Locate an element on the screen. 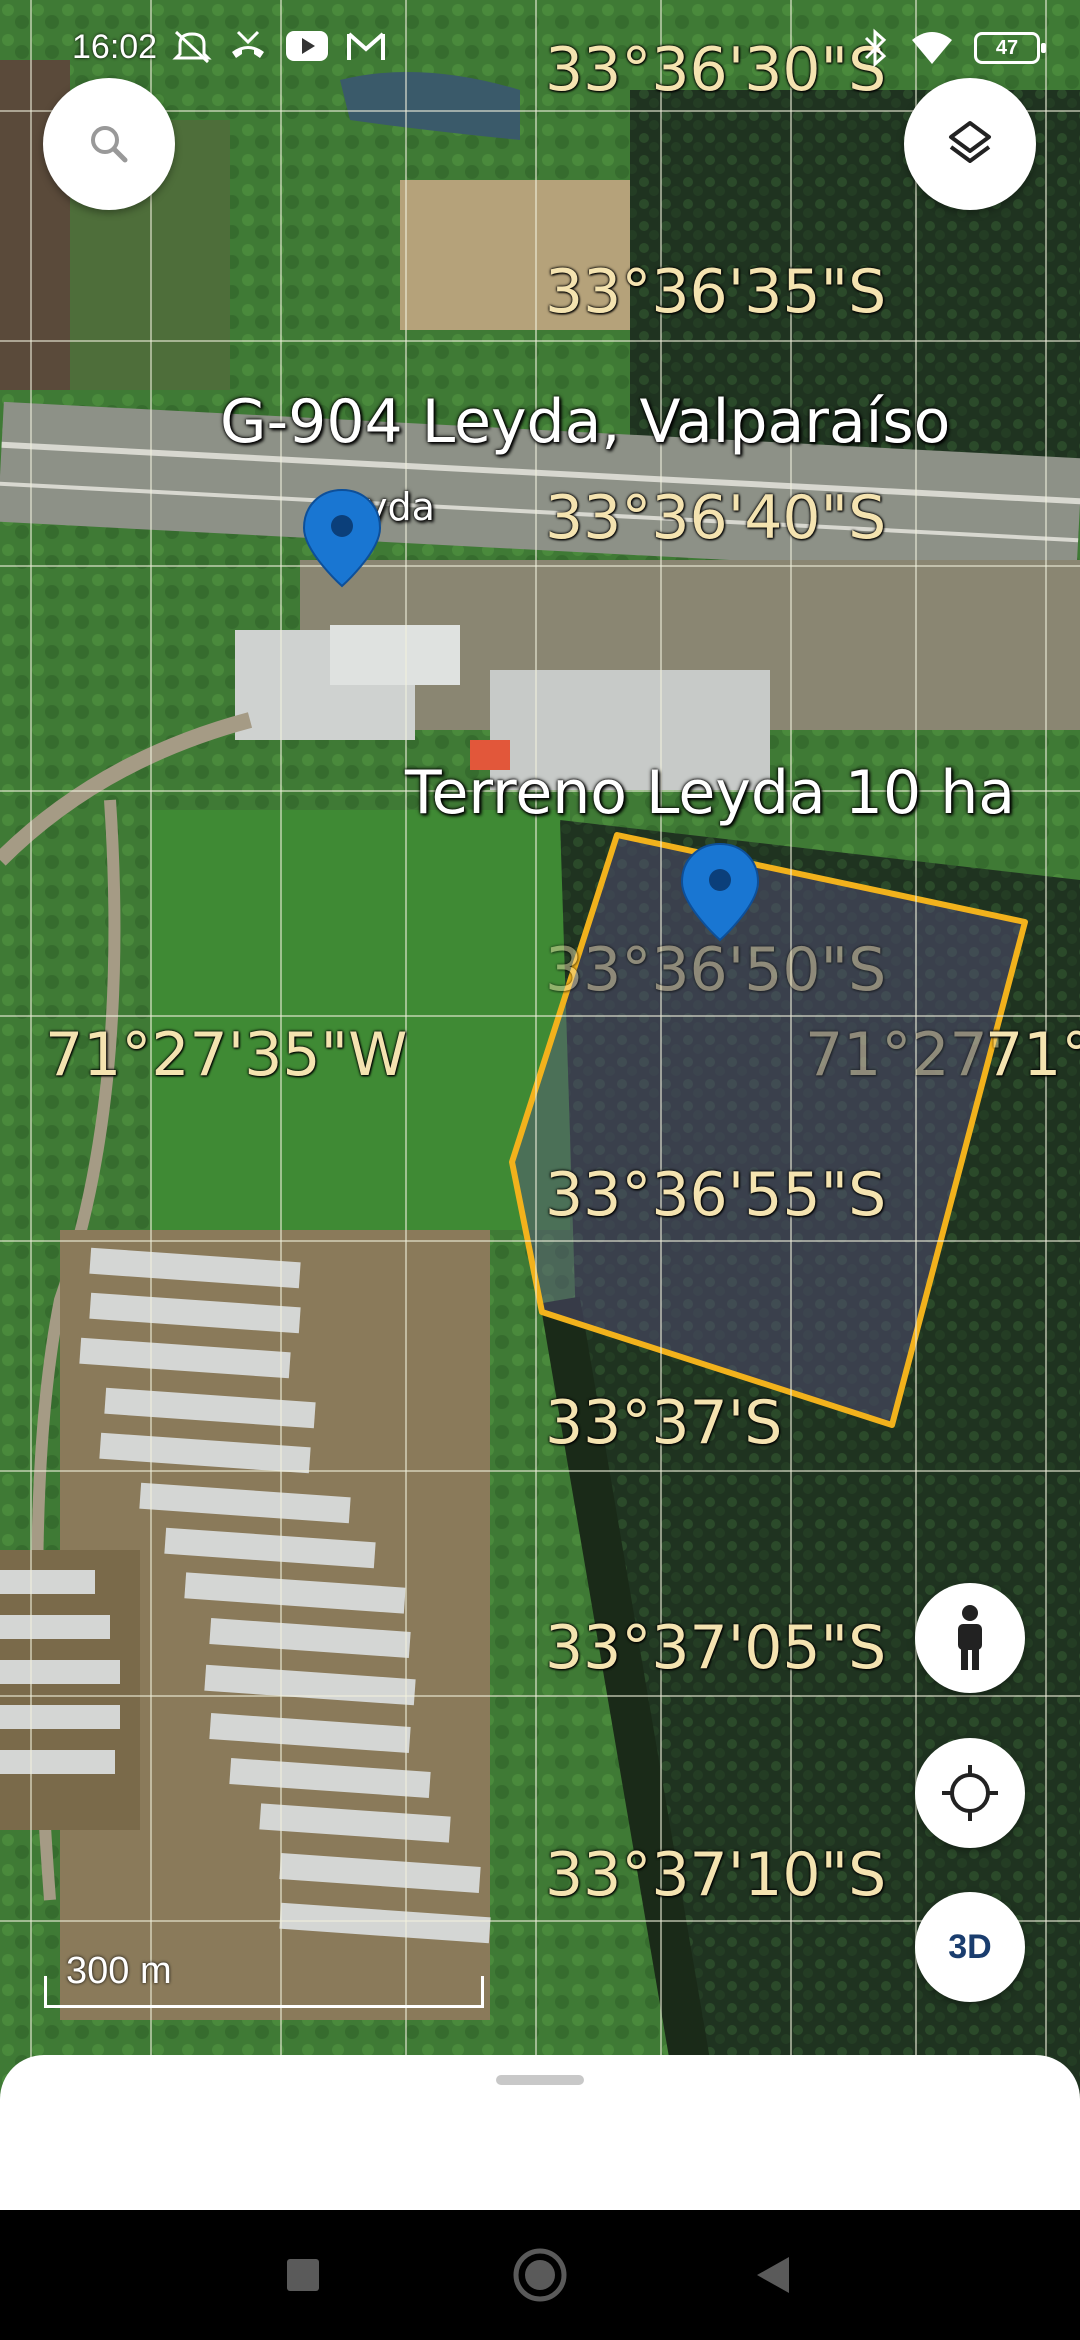  back-button is located at coordinates (773, 2275).